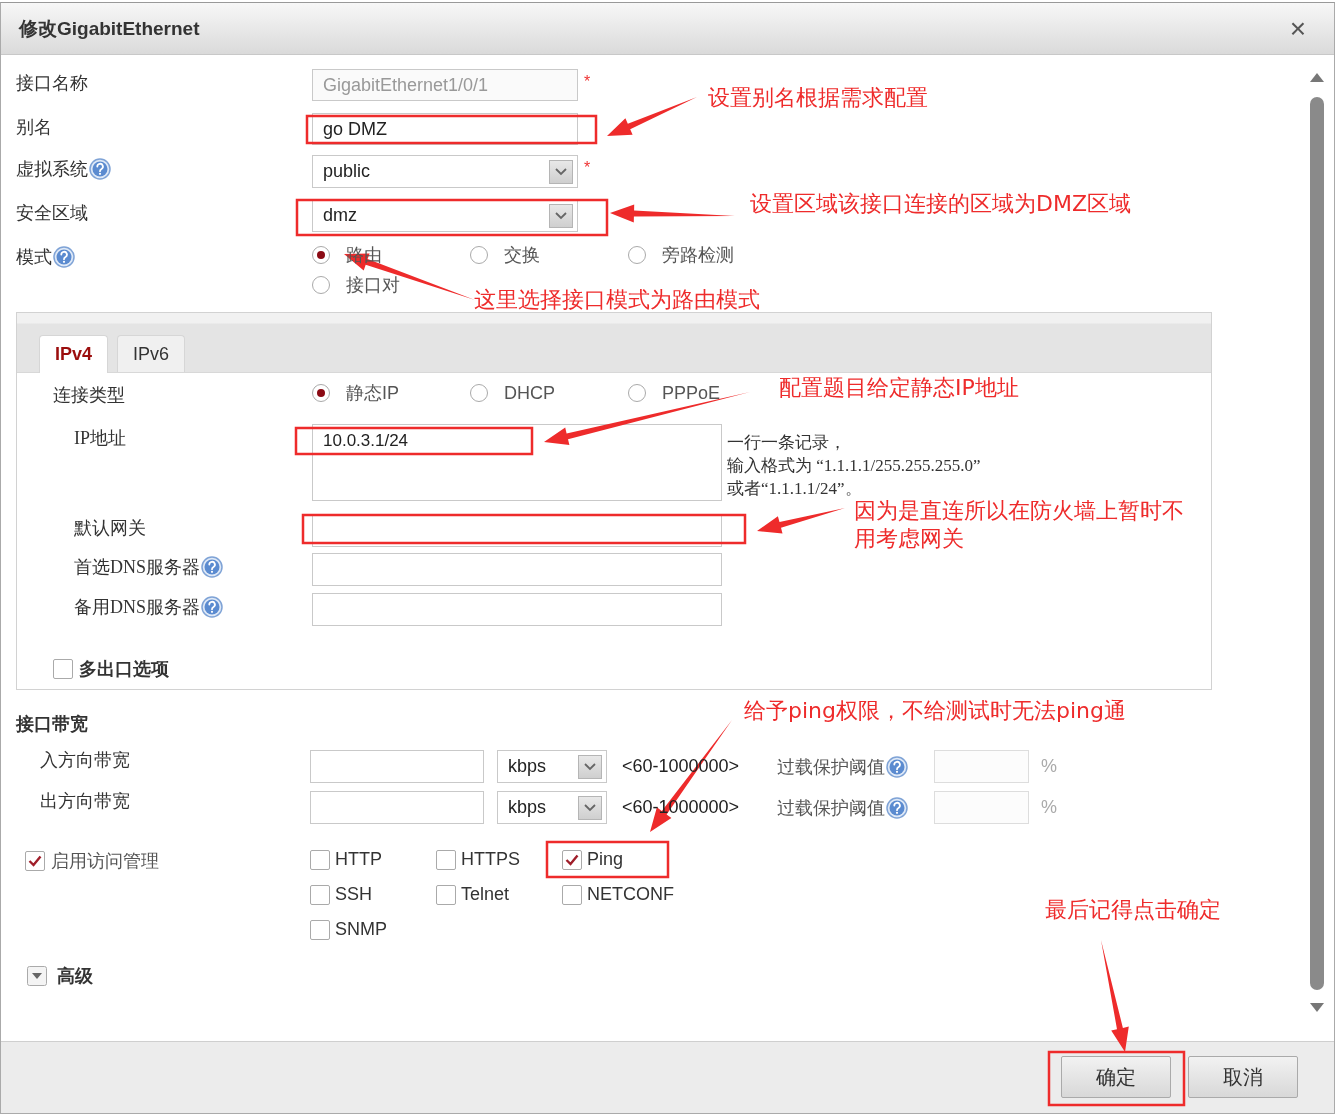  I want to click on field-label: 虚拟系统, so click(52, 169).